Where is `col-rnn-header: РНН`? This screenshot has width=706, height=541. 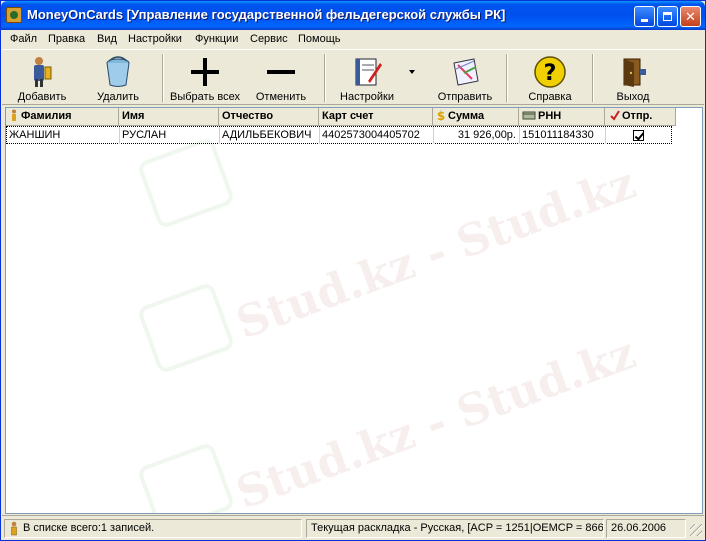
col-rnn-header: РНН is located at coordinates (562, 117).